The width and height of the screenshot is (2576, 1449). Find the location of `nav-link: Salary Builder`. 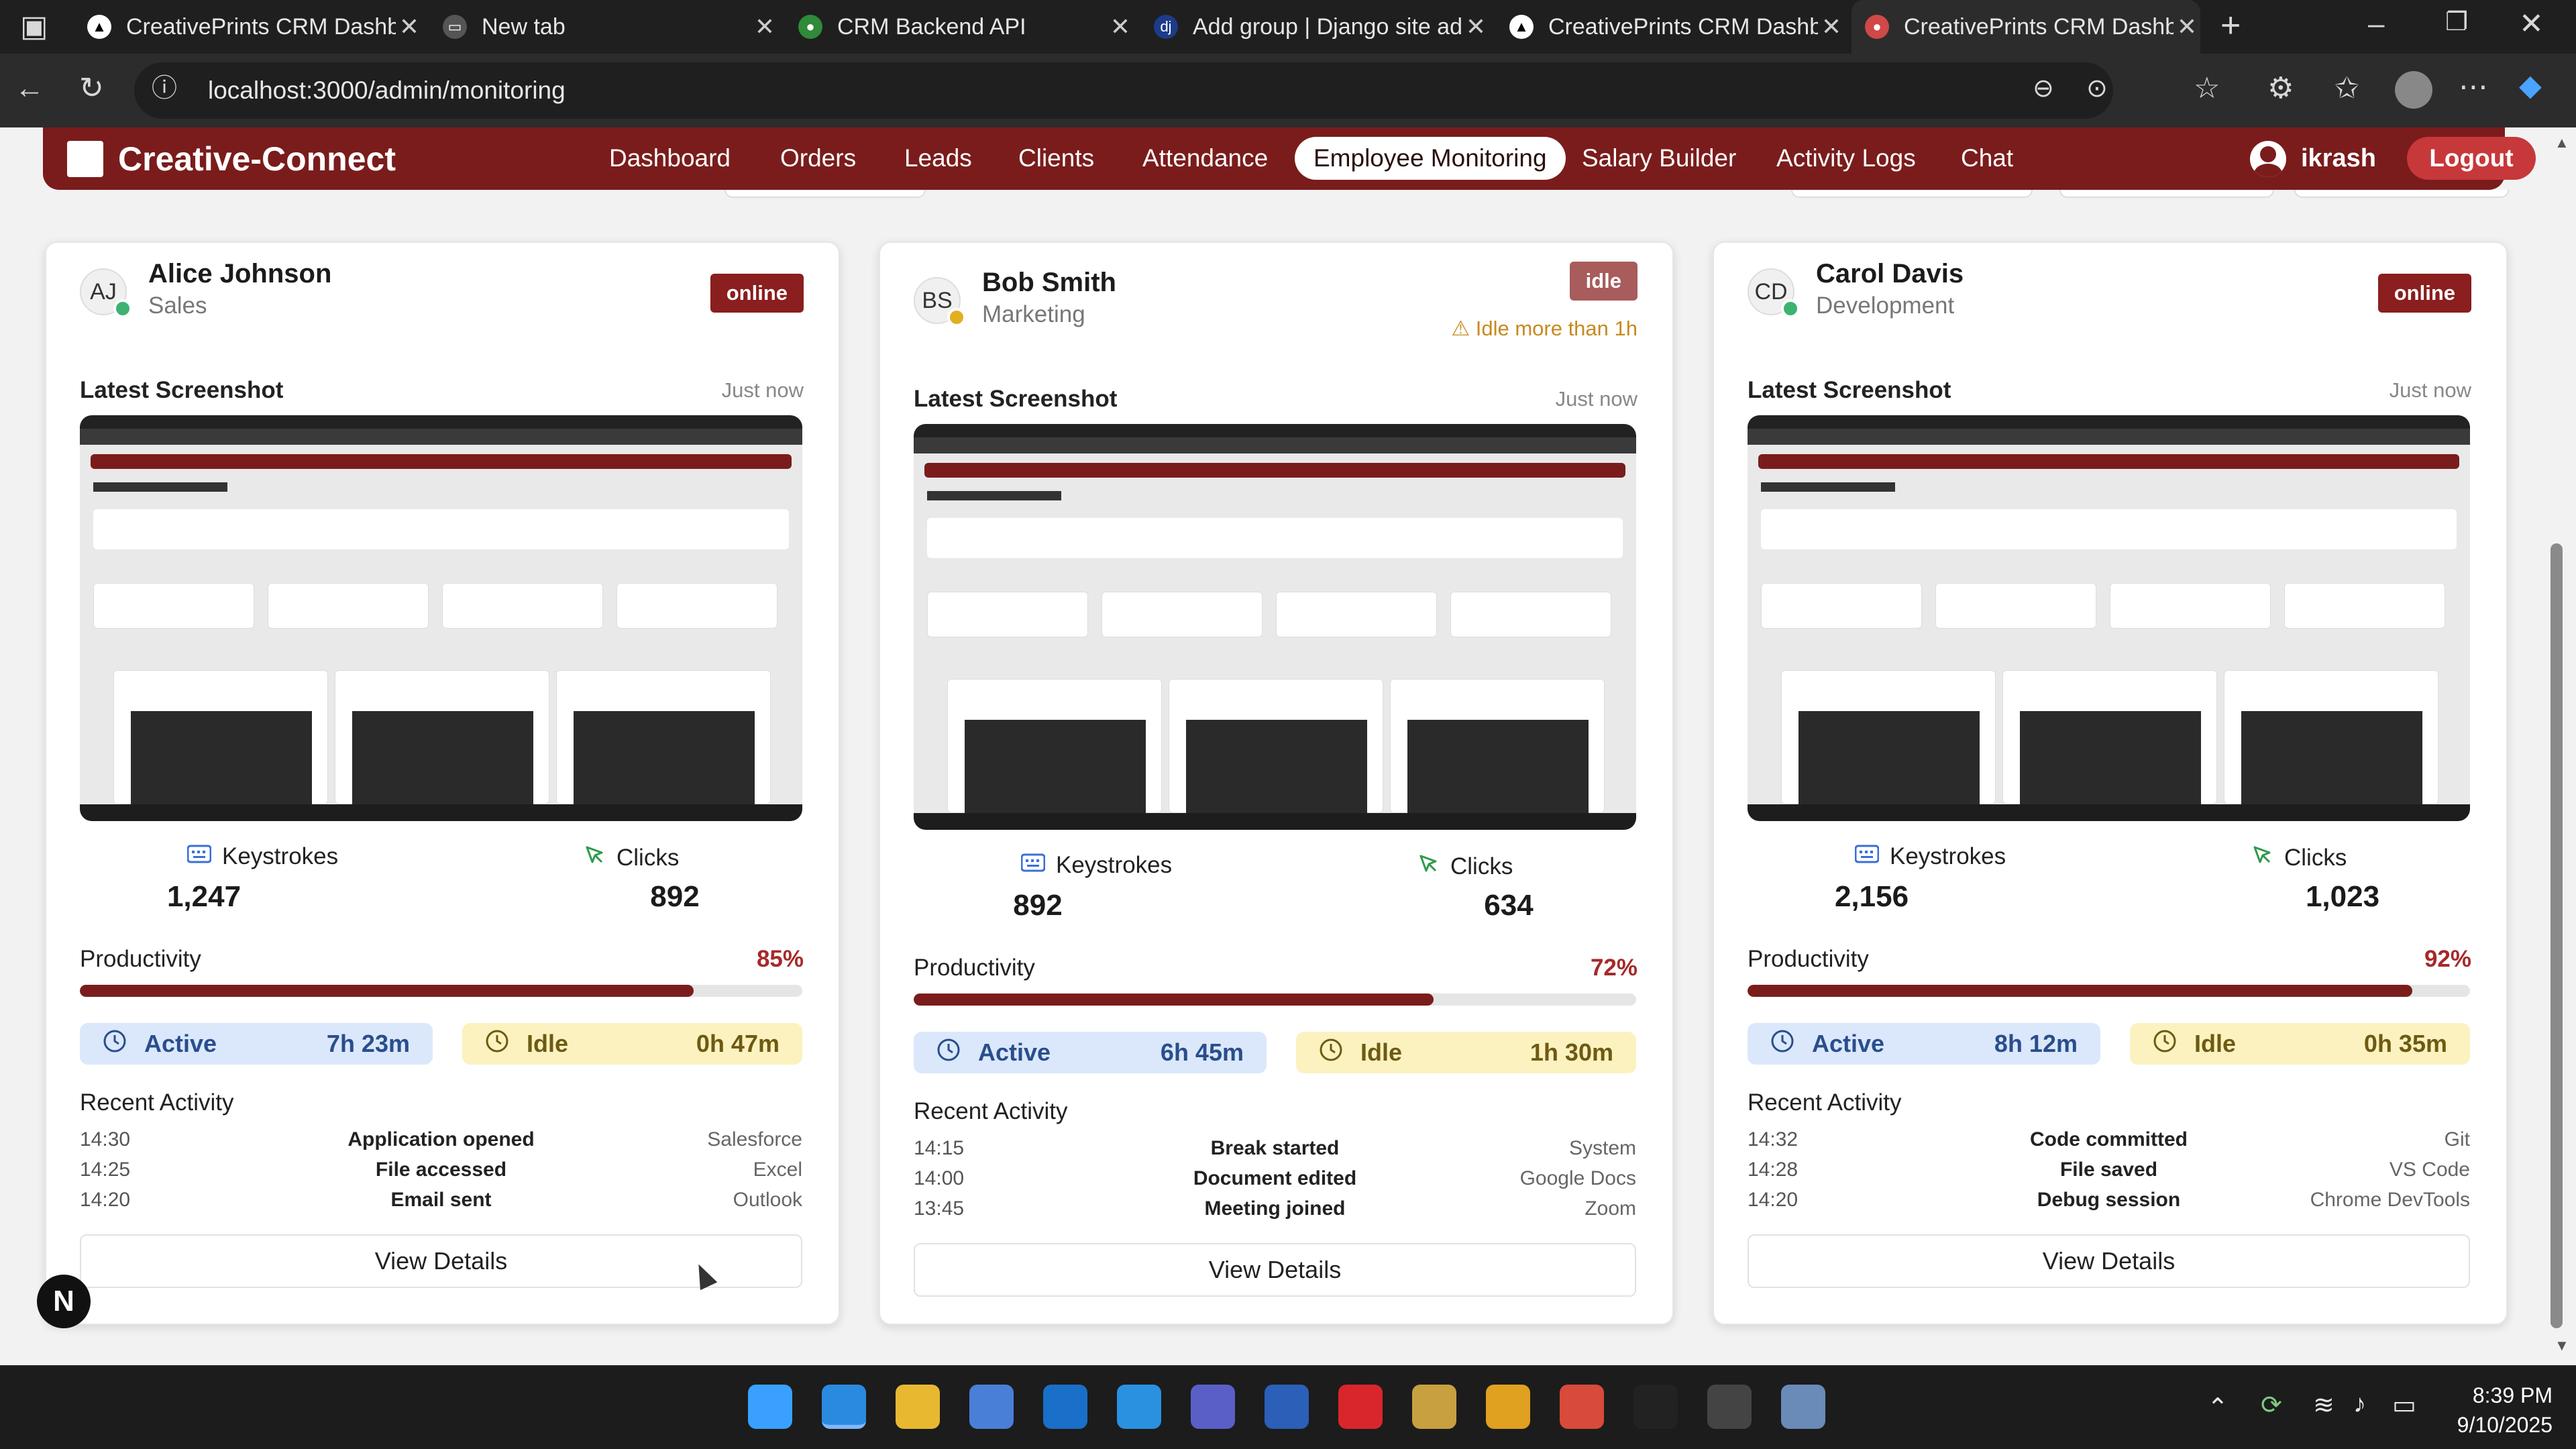

nav-link: Salary Builder is located at coordinates (1659, 158).